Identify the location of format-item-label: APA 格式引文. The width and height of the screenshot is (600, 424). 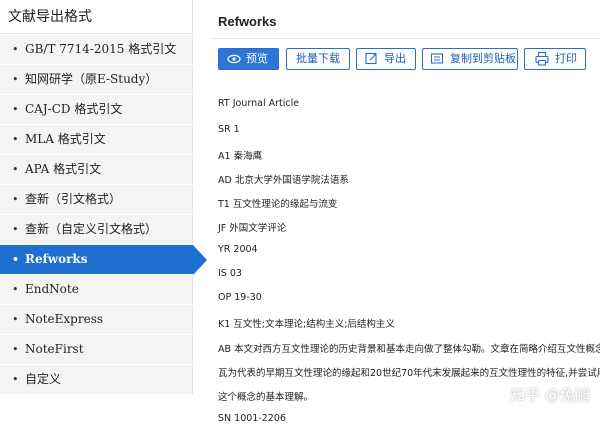
(63, 169).